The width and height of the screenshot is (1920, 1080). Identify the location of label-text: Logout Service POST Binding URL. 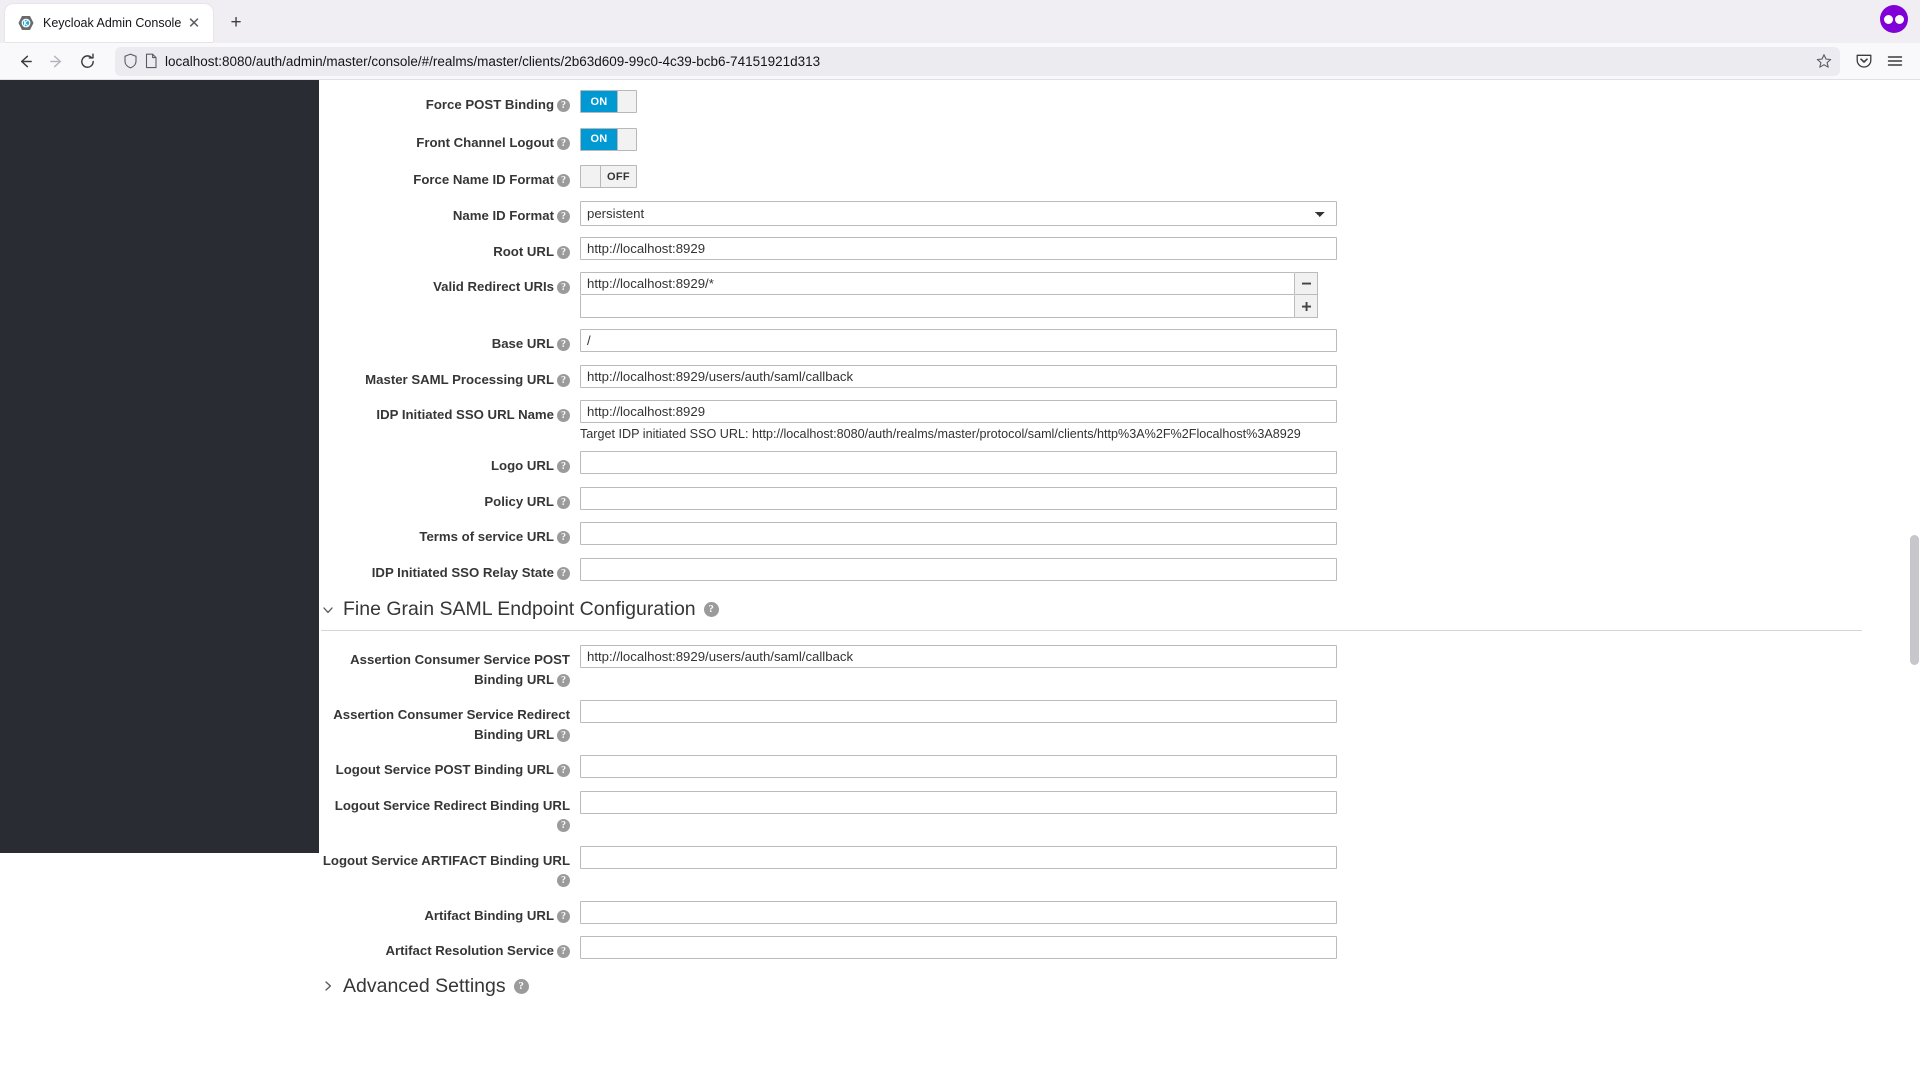
(444, 769).